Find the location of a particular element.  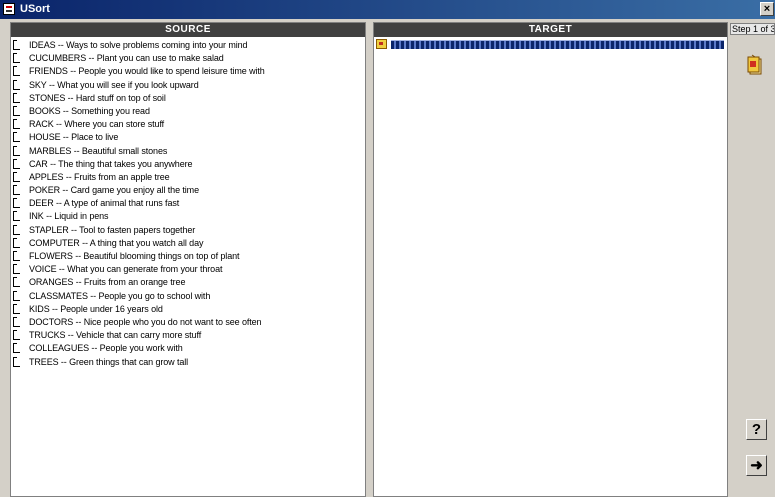

group-icon is located at coordinates (381, 44).